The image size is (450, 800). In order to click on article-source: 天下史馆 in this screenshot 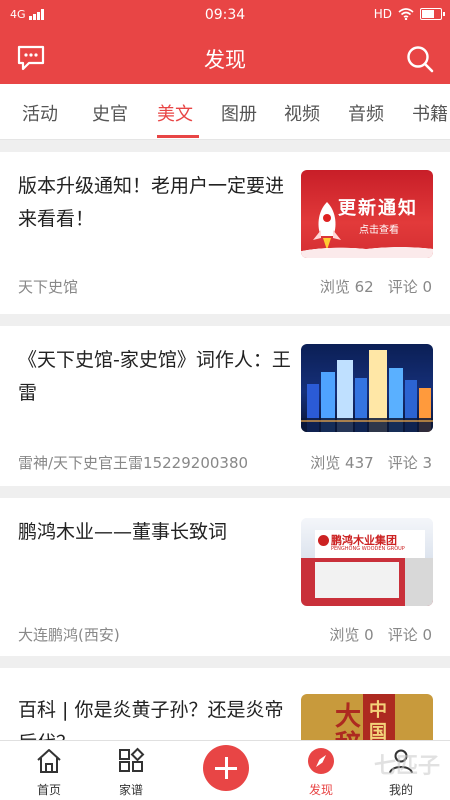, I will do `click(48, 287)`.